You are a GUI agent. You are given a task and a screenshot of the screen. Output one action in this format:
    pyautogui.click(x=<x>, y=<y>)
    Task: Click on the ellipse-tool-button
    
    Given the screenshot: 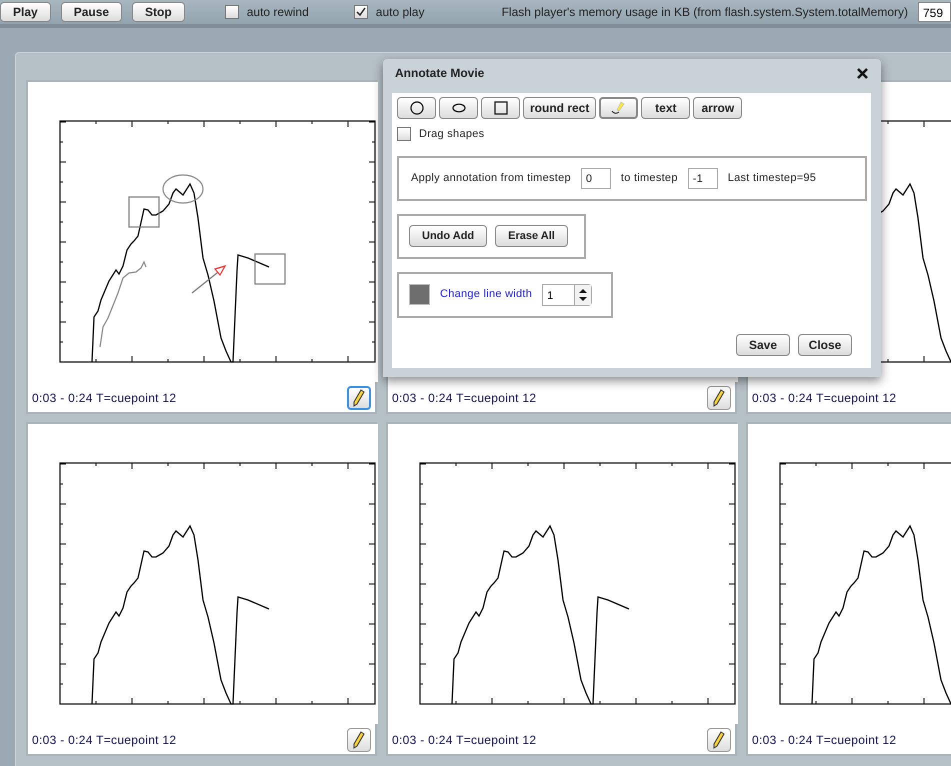 What is the action you would take?
    pyautogui.click(x=458, y=108)
    